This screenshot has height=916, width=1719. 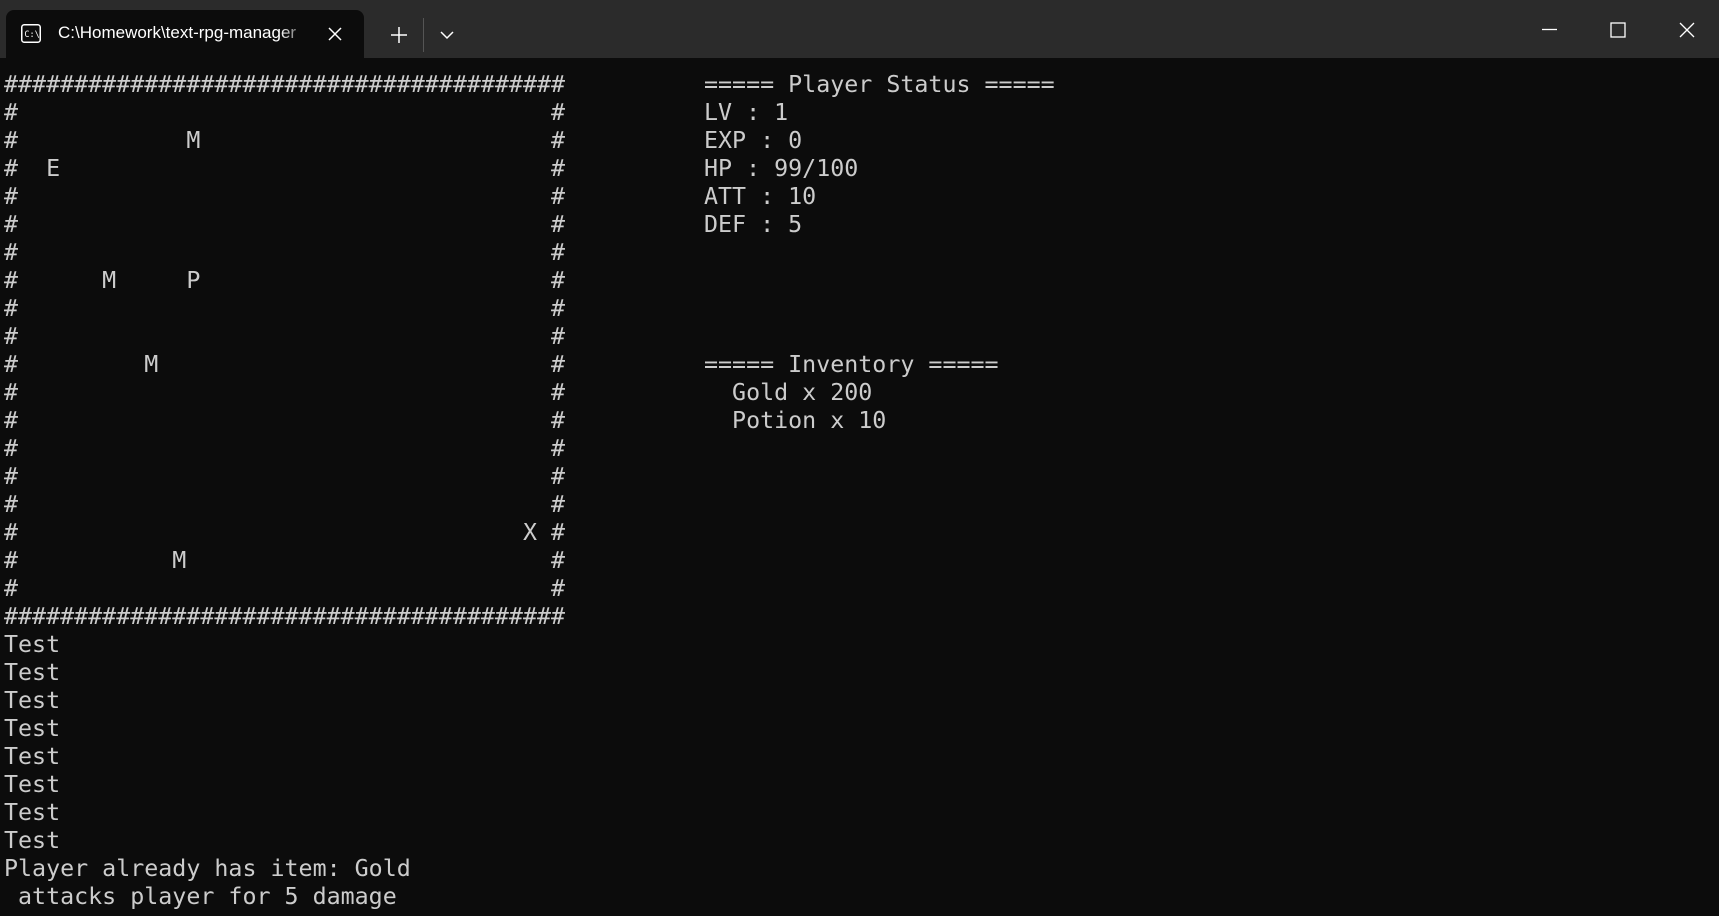 I want to click on close-window-button, so click(x=1687, y=30).